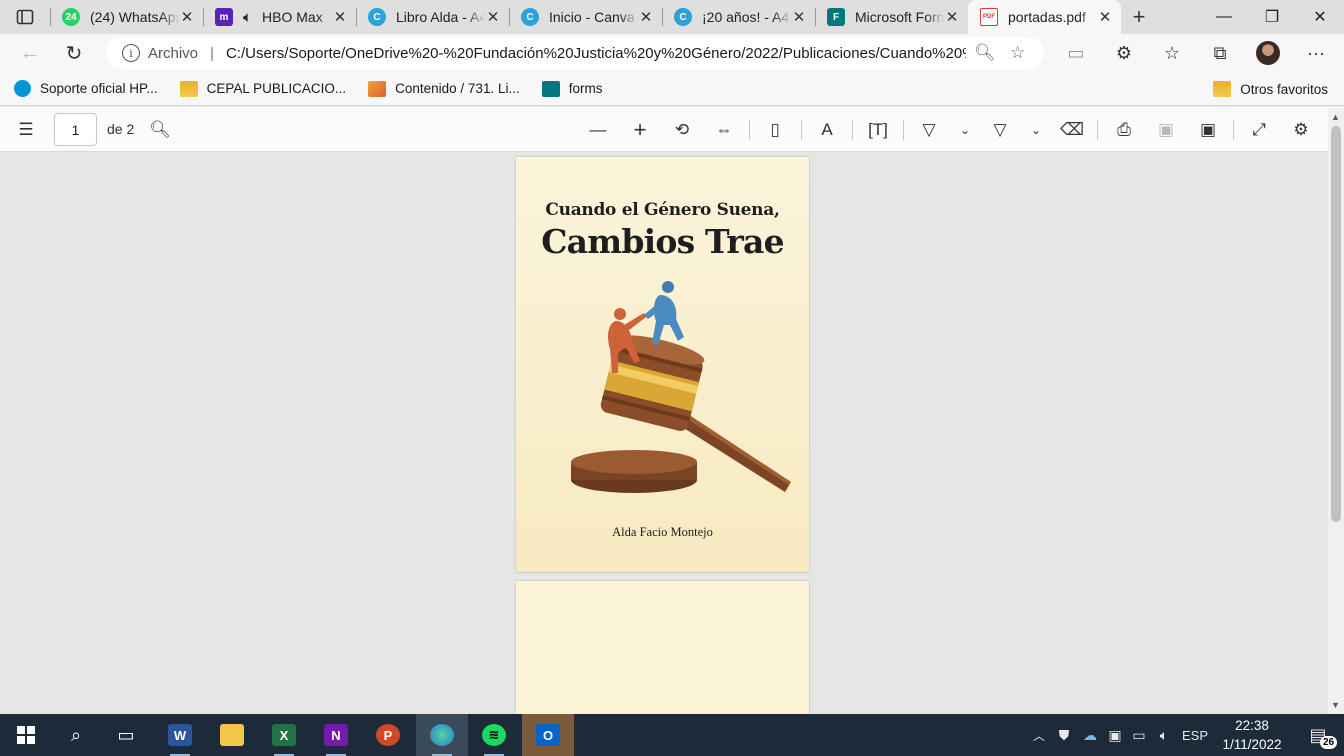 Image resolution: width=1344 pixels, height=756 pixels. I want to click on save-as-icon: ▣, so click(1208, 129).